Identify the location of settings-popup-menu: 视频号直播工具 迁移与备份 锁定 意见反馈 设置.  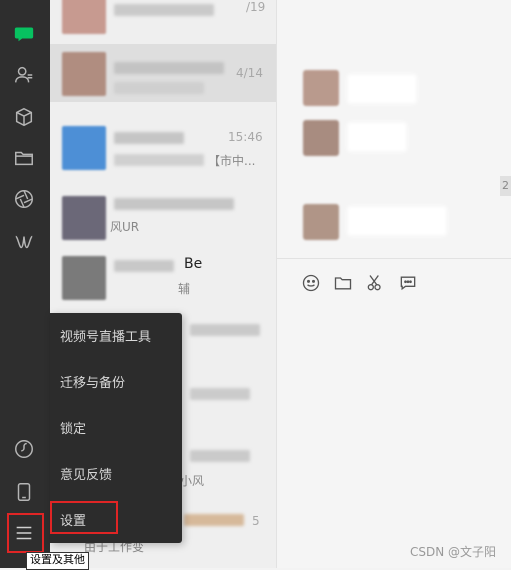
(116, 428).